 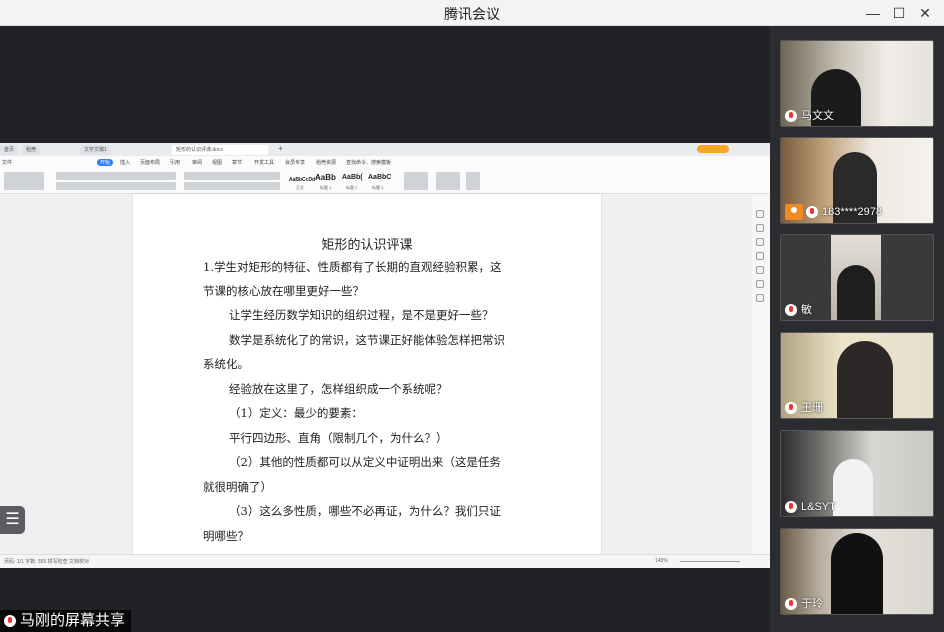 What do you see at coordinates (24, 181) in the screenshot?
I see `clipboard-group` at bounding box center [24, 181].